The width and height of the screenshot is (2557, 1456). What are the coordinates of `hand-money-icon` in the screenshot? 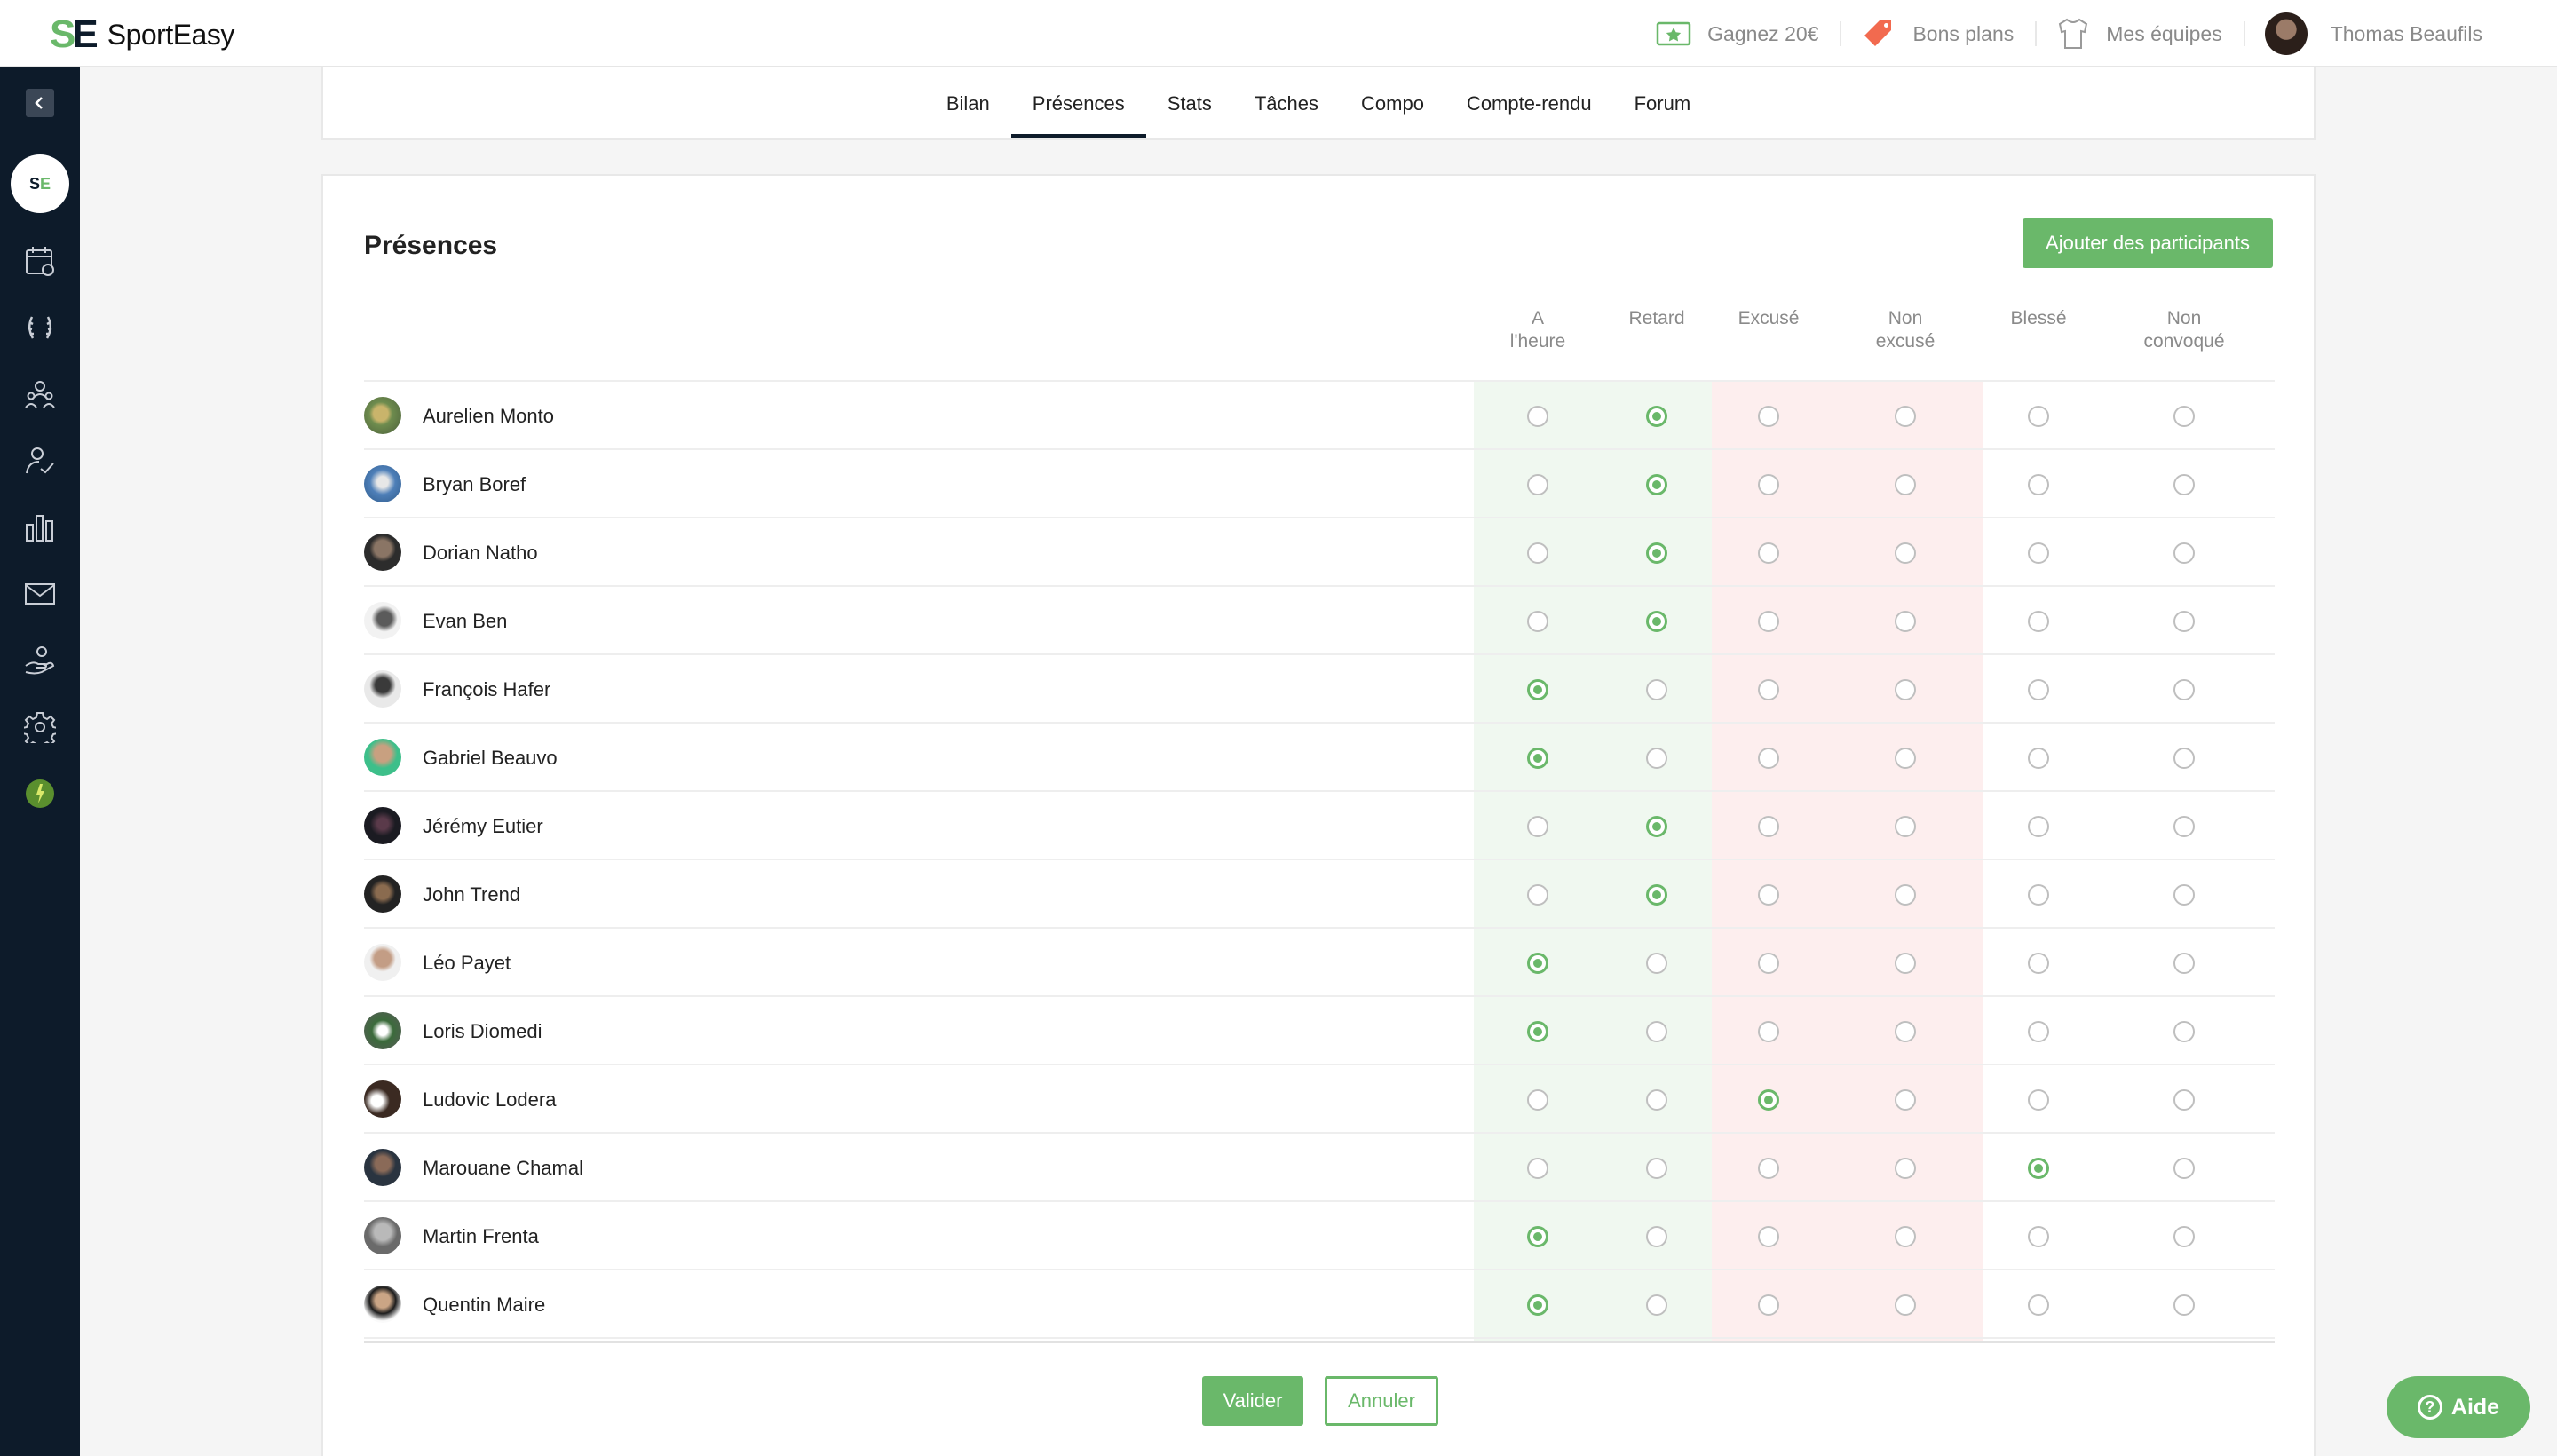 It's located at (40, 661).